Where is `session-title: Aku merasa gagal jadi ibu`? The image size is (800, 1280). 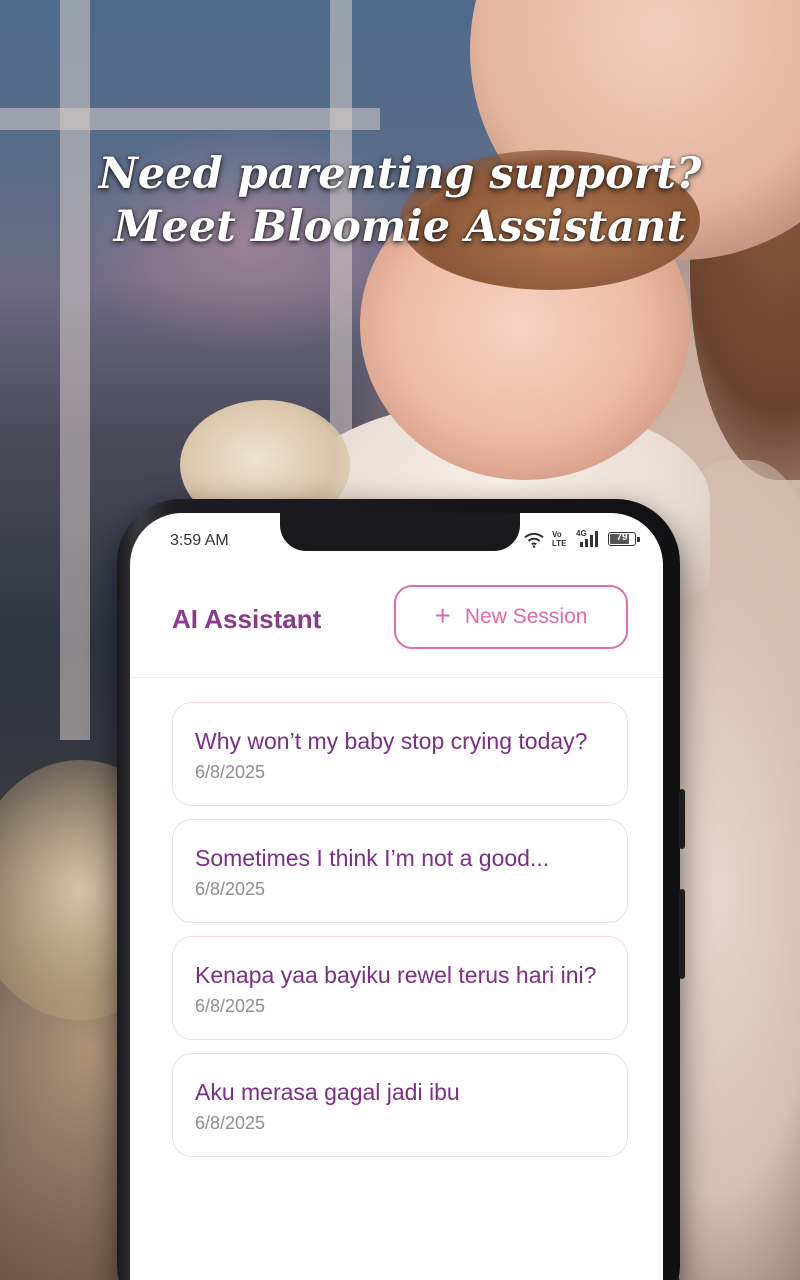 session-title: Aku merasa gagal jadi ibu is located at coordinates (327, 1092).